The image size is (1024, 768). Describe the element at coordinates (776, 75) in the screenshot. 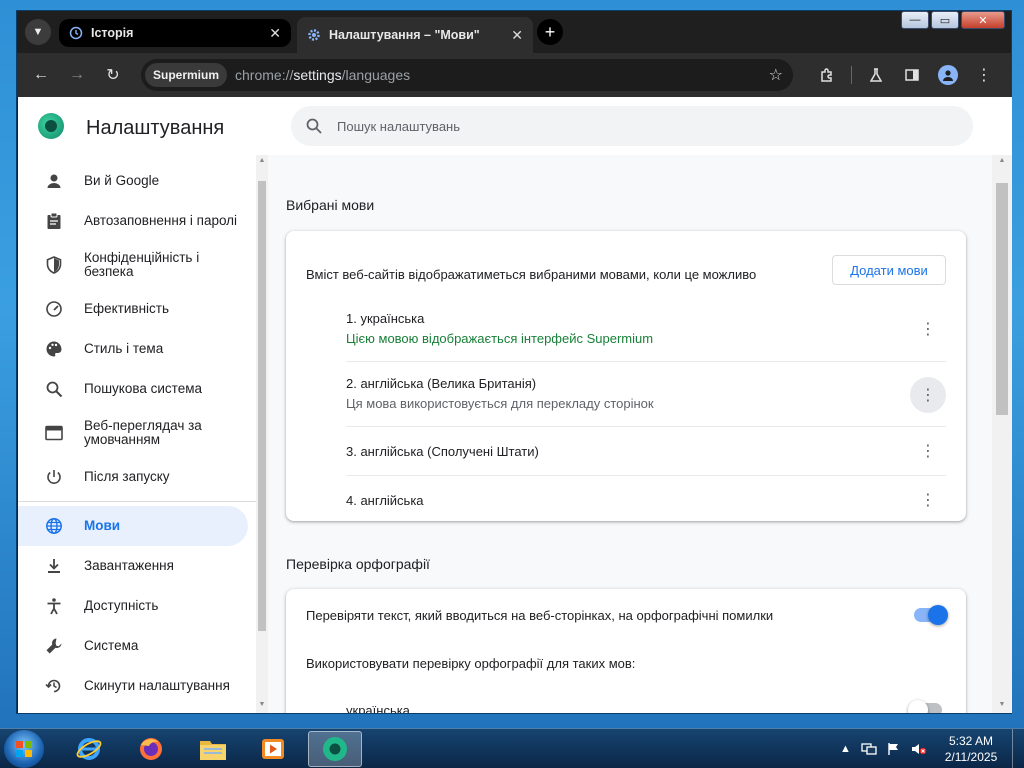

I see `star-icon: ☆` at that location.